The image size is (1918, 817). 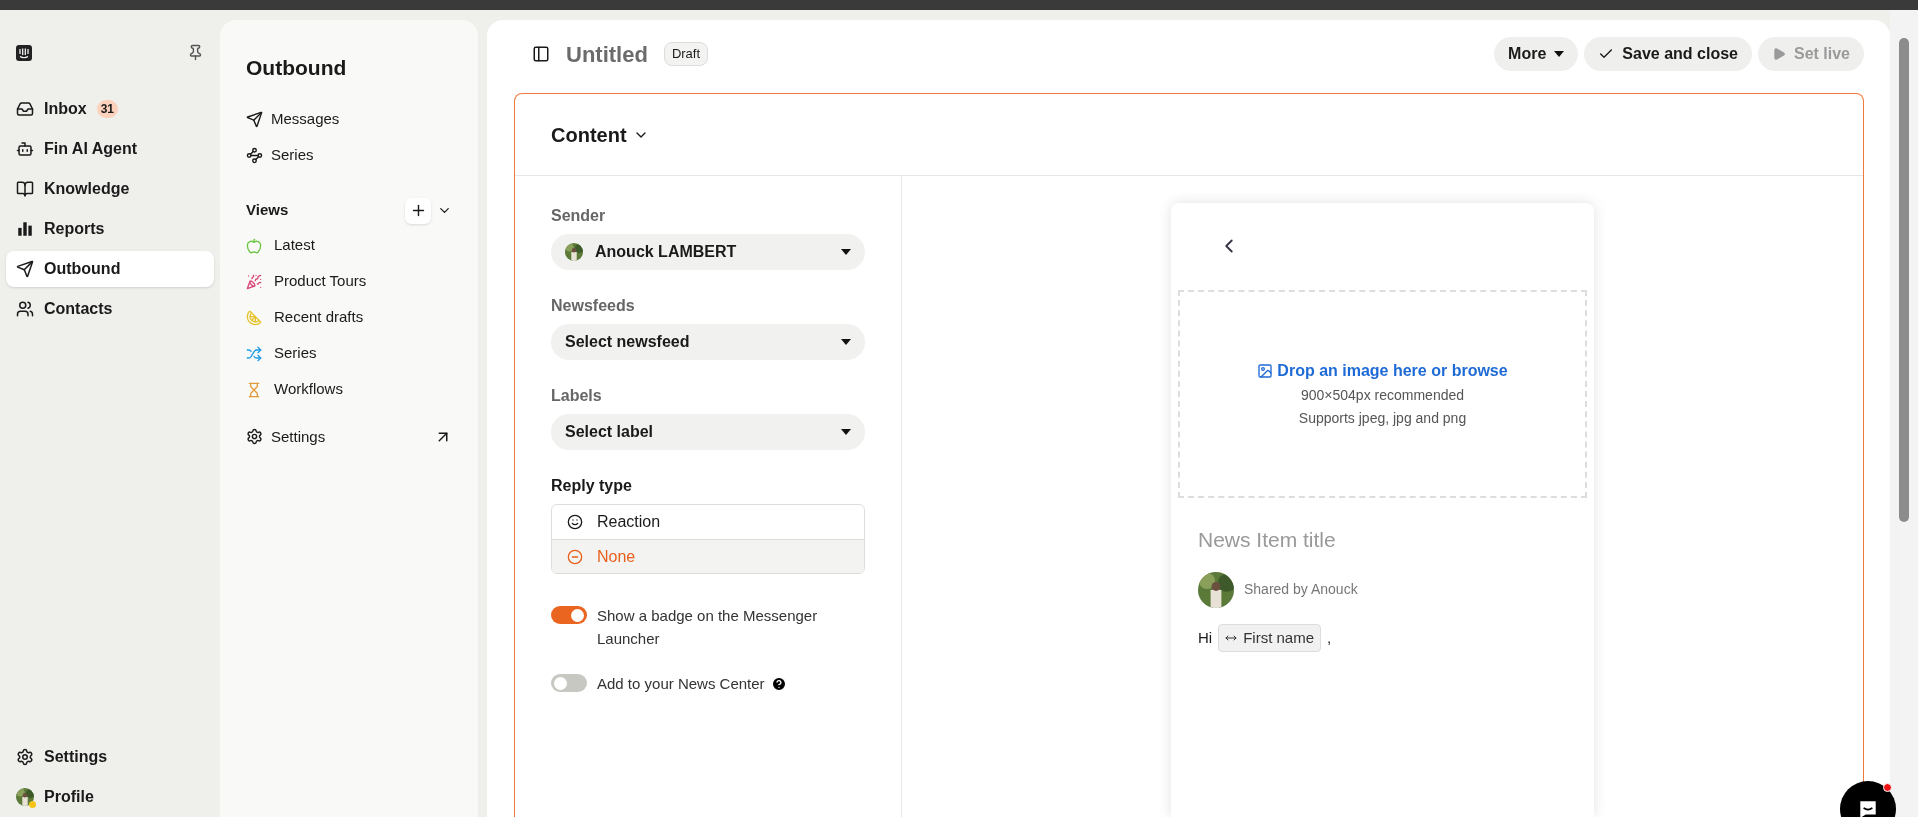 I want to click on punctuation-text: ,, so click(x=1329, y=637).